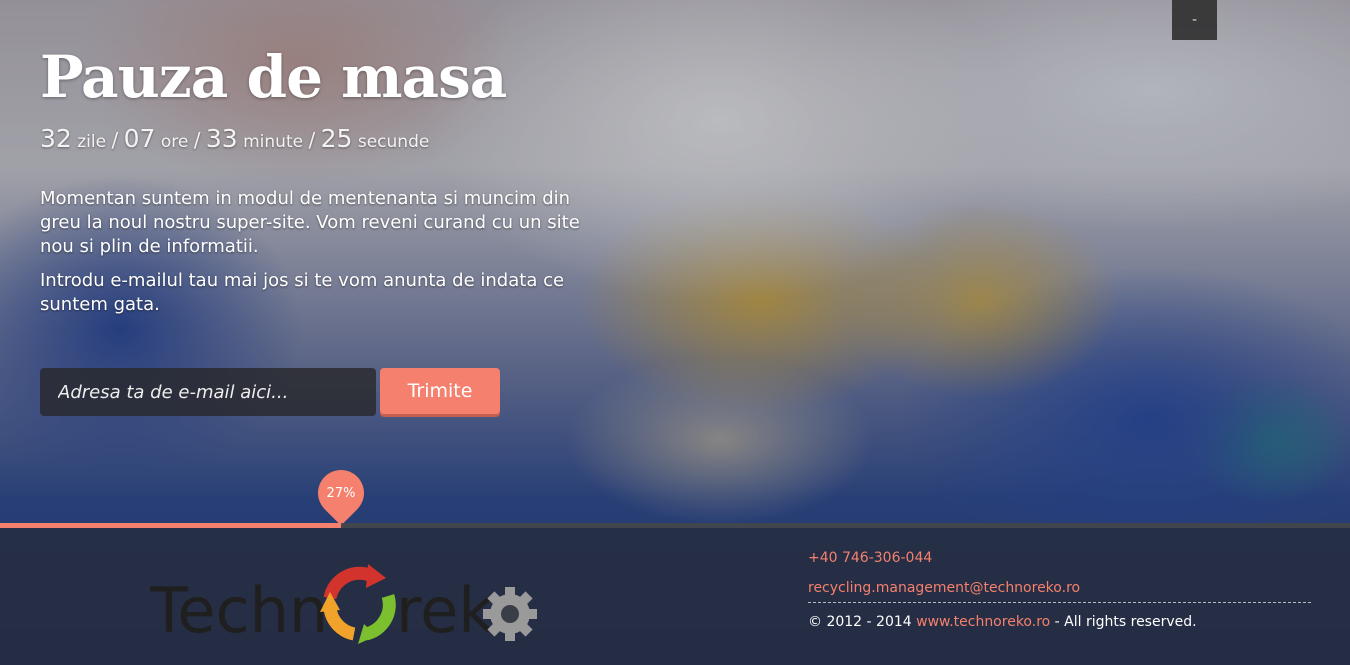 This screenshot has width=1350, height=665. I want to click on countdown-seconds: 25, so click(336, 138).